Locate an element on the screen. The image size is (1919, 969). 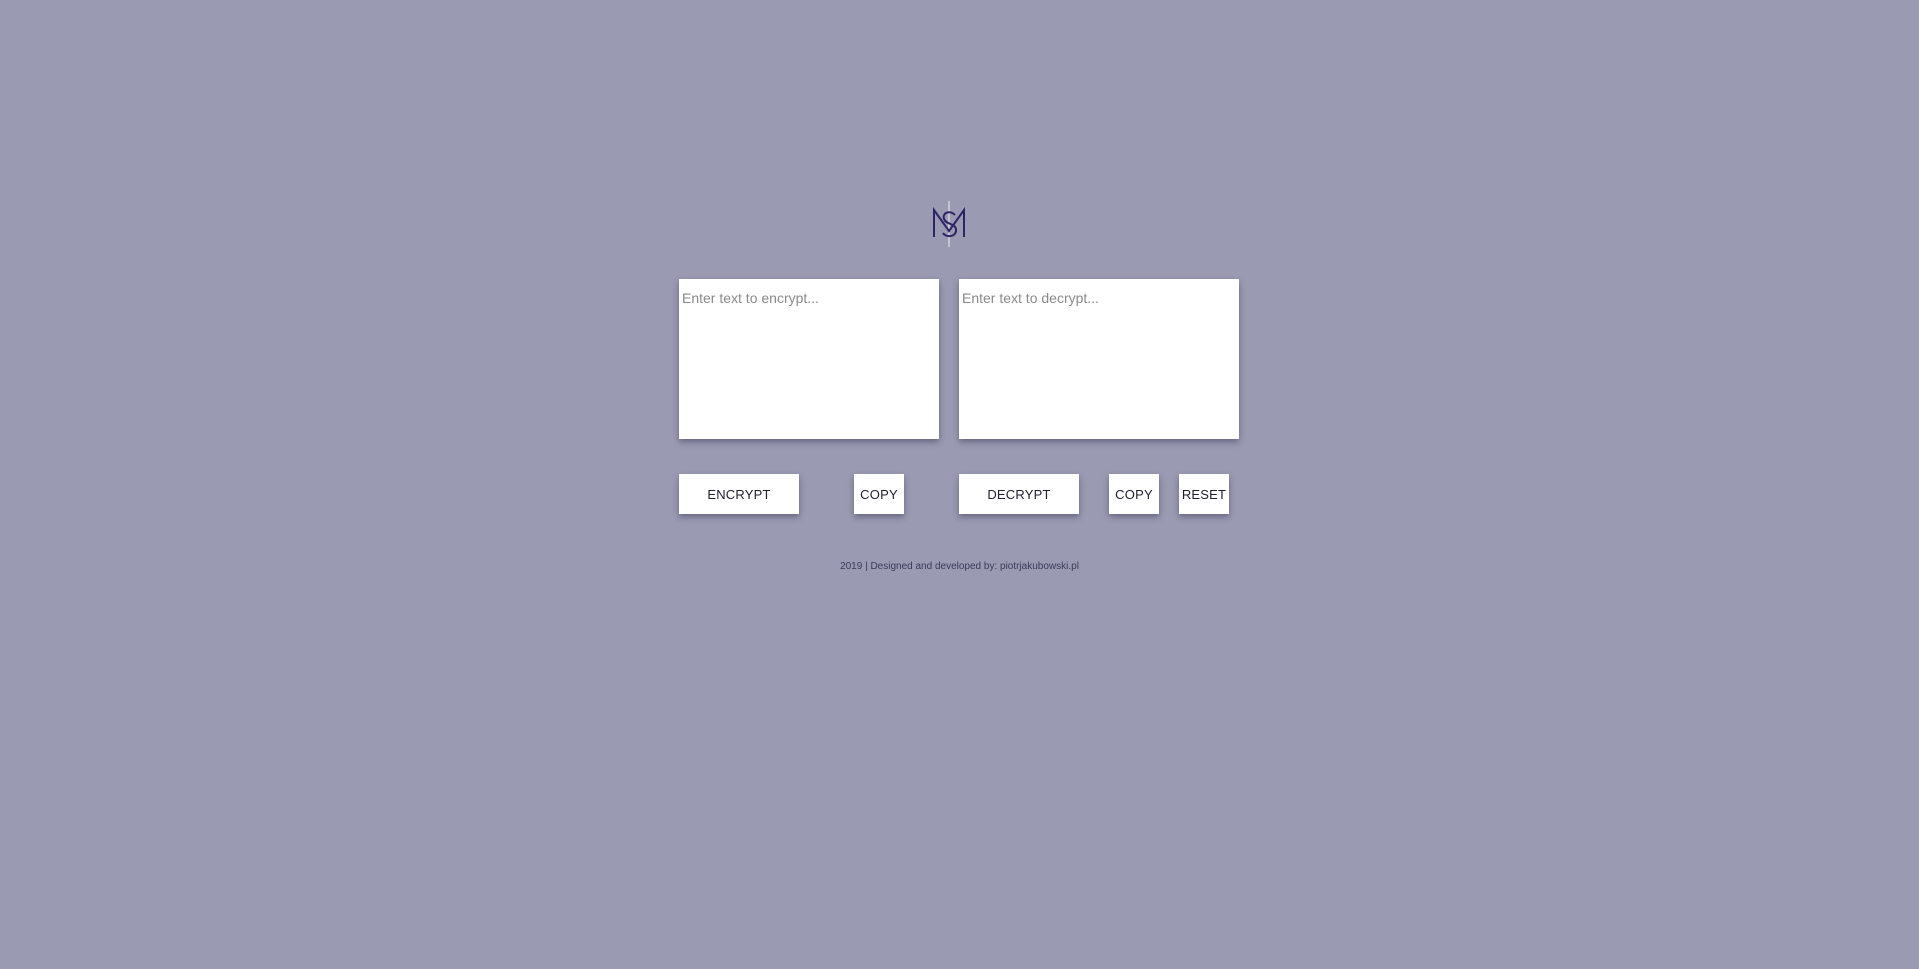
copy-decrypted-button: COPY is located at coordinates (1134, 494).